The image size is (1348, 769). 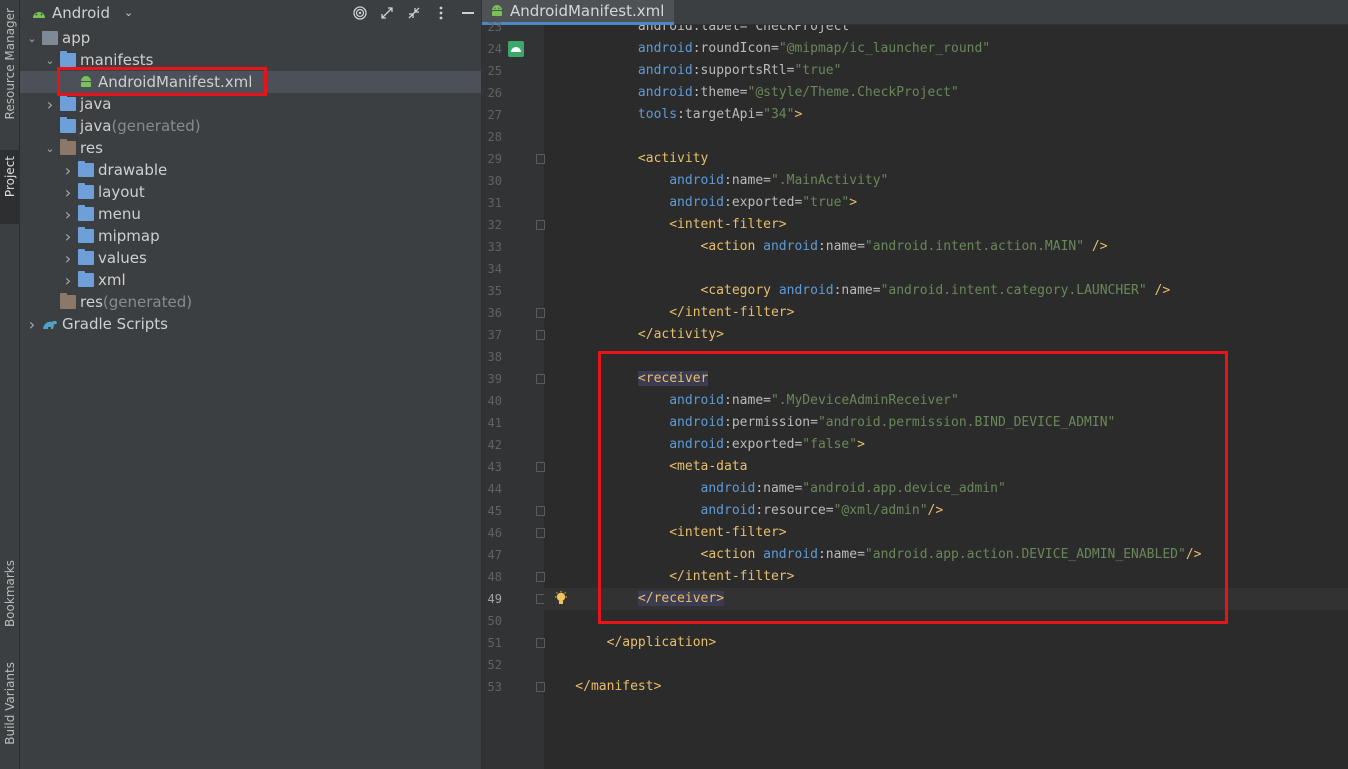 I want to click on code-token: <action, so click(x=654, y=246).